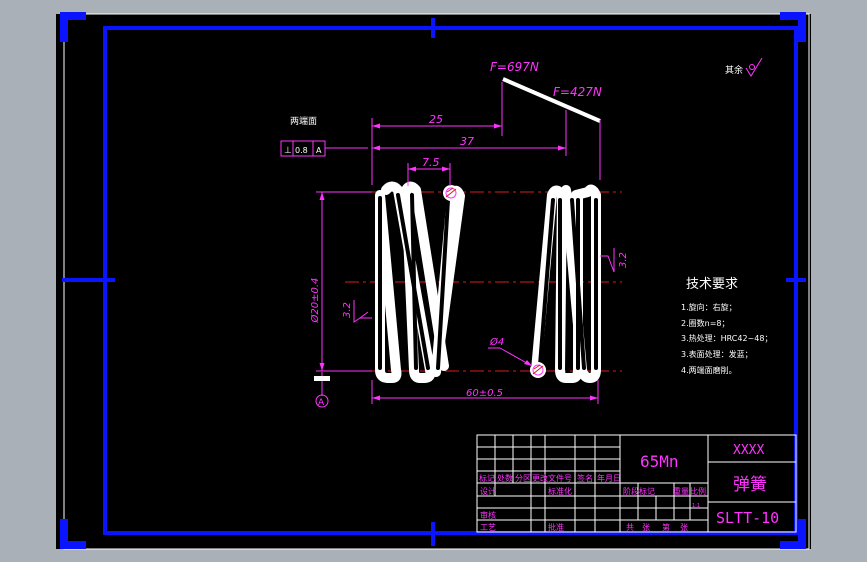 The width and height of the screenshot is (867, 562). Describe the element at coordinates (726, 338) in the screenshot. I see `svg-text: 3.热处理：HRC42~48；` at that location.